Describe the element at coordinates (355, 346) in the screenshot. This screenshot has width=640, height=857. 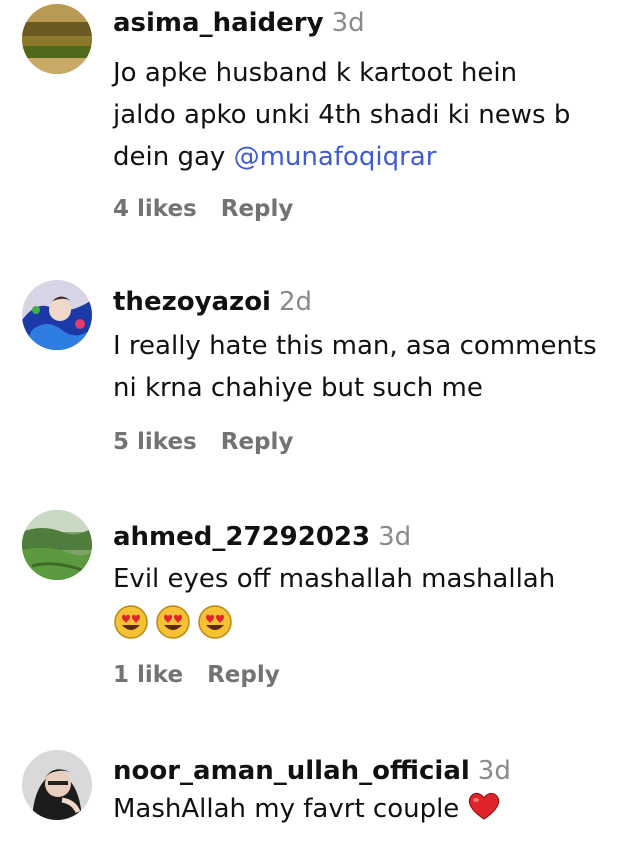
I see `comment-line: I really hate this man, asa comments` at that location.